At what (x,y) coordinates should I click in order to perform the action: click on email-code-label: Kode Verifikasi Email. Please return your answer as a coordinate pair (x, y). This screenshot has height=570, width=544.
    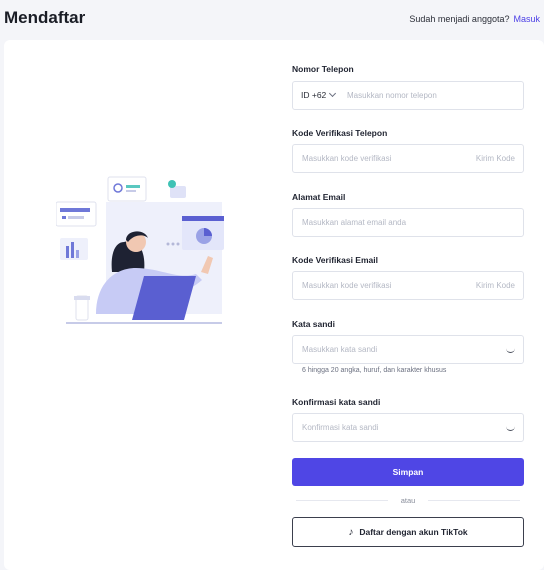
    Looking at the image, I should click on (335, 260).